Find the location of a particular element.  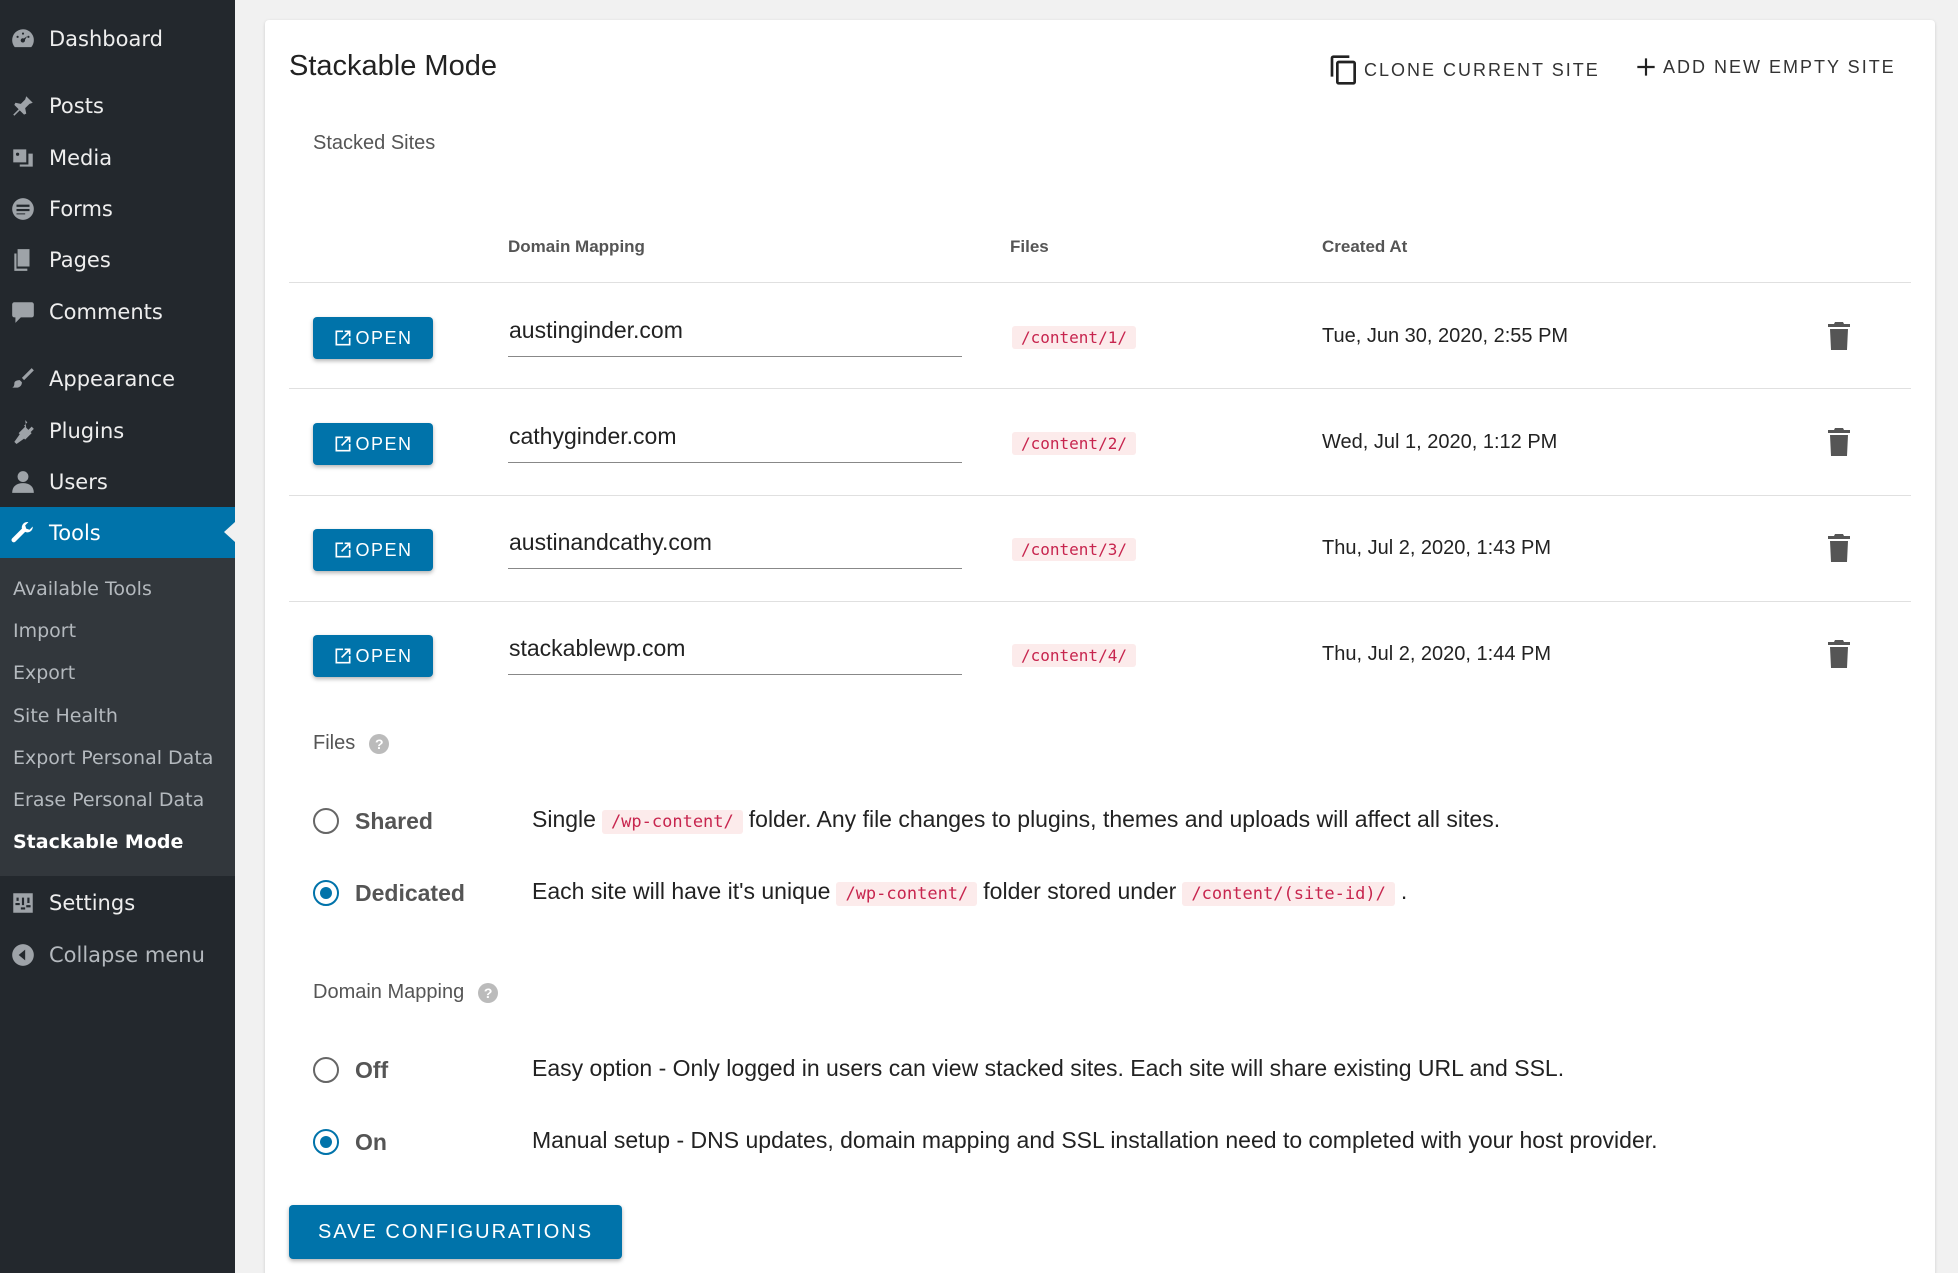

settings-icon is located at coordinates (23, 903).